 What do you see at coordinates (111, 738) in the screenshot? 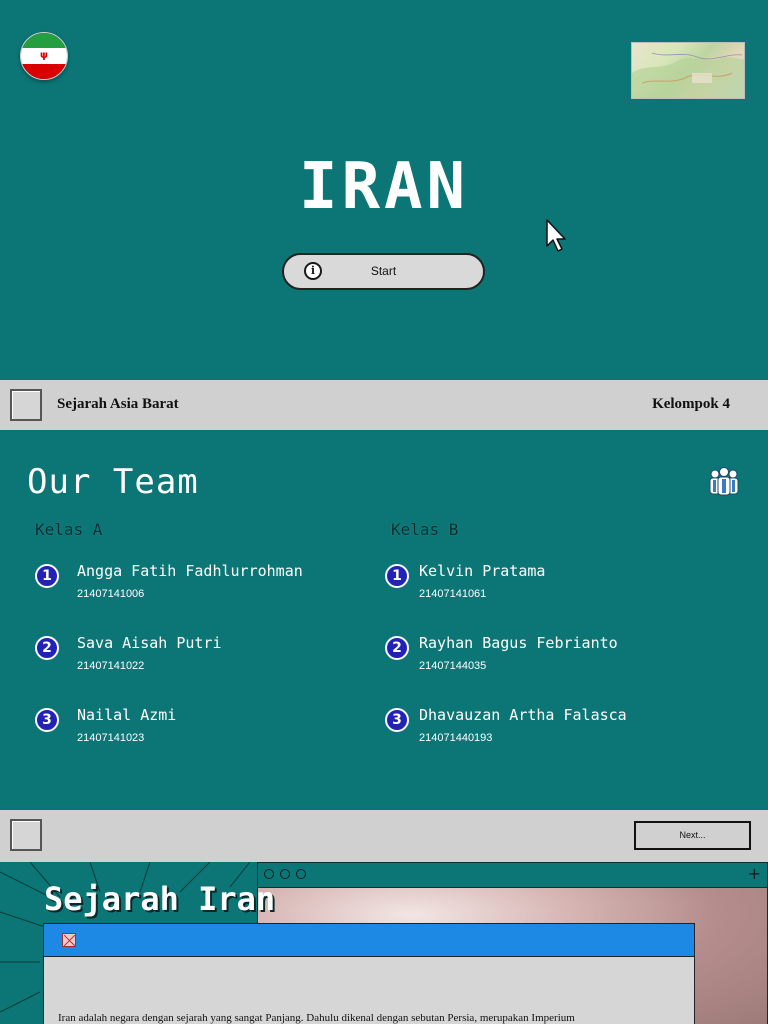
I see `member-id: 21407141023` at bounding box center [111, 738].